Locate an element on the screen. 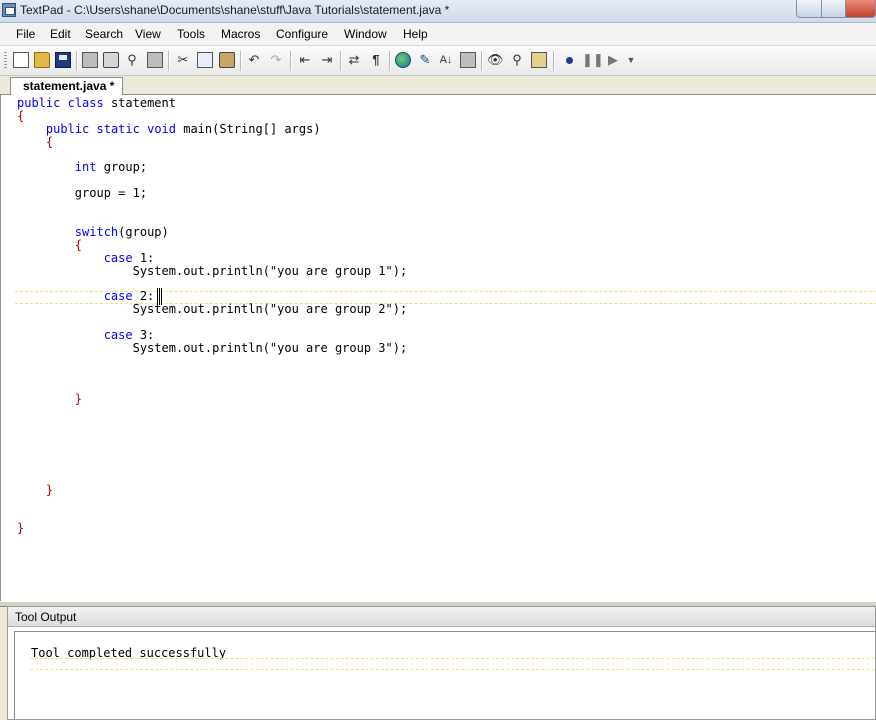 This screenshot has height=720, width=876. code-line: group = 1; is located at coordinates (111, 193).